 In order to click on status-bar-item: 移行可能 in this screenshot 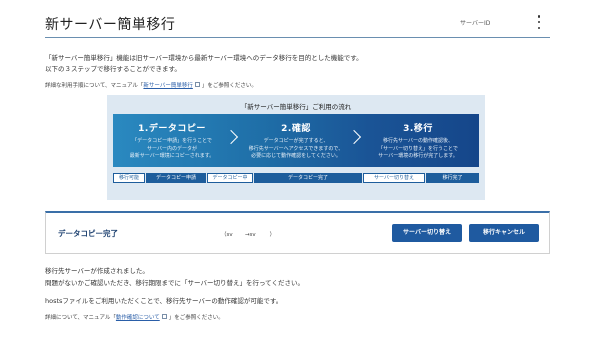, I will do `click(129, 178)`.